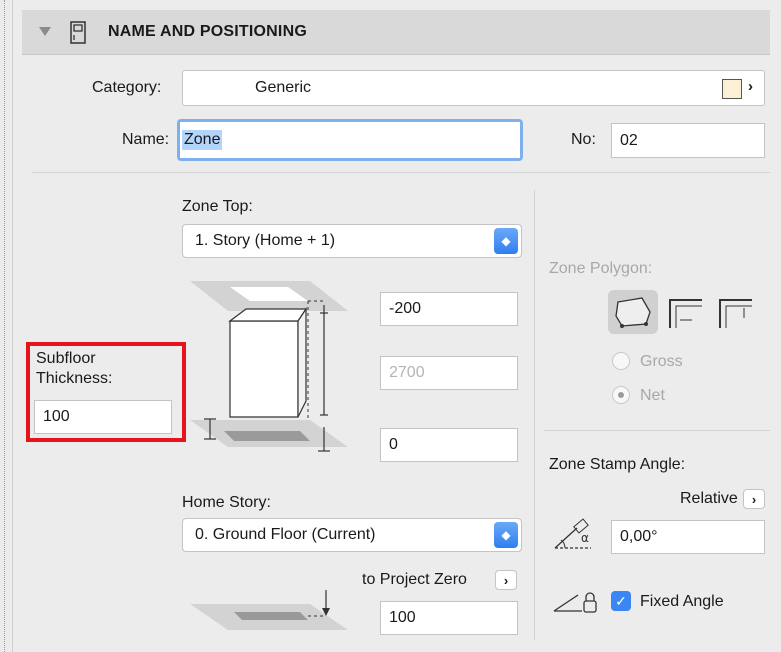 The width and height of the screenshot is (781, 652). I want to click on zone-top-label: Zone Top:, so click(217, 206).